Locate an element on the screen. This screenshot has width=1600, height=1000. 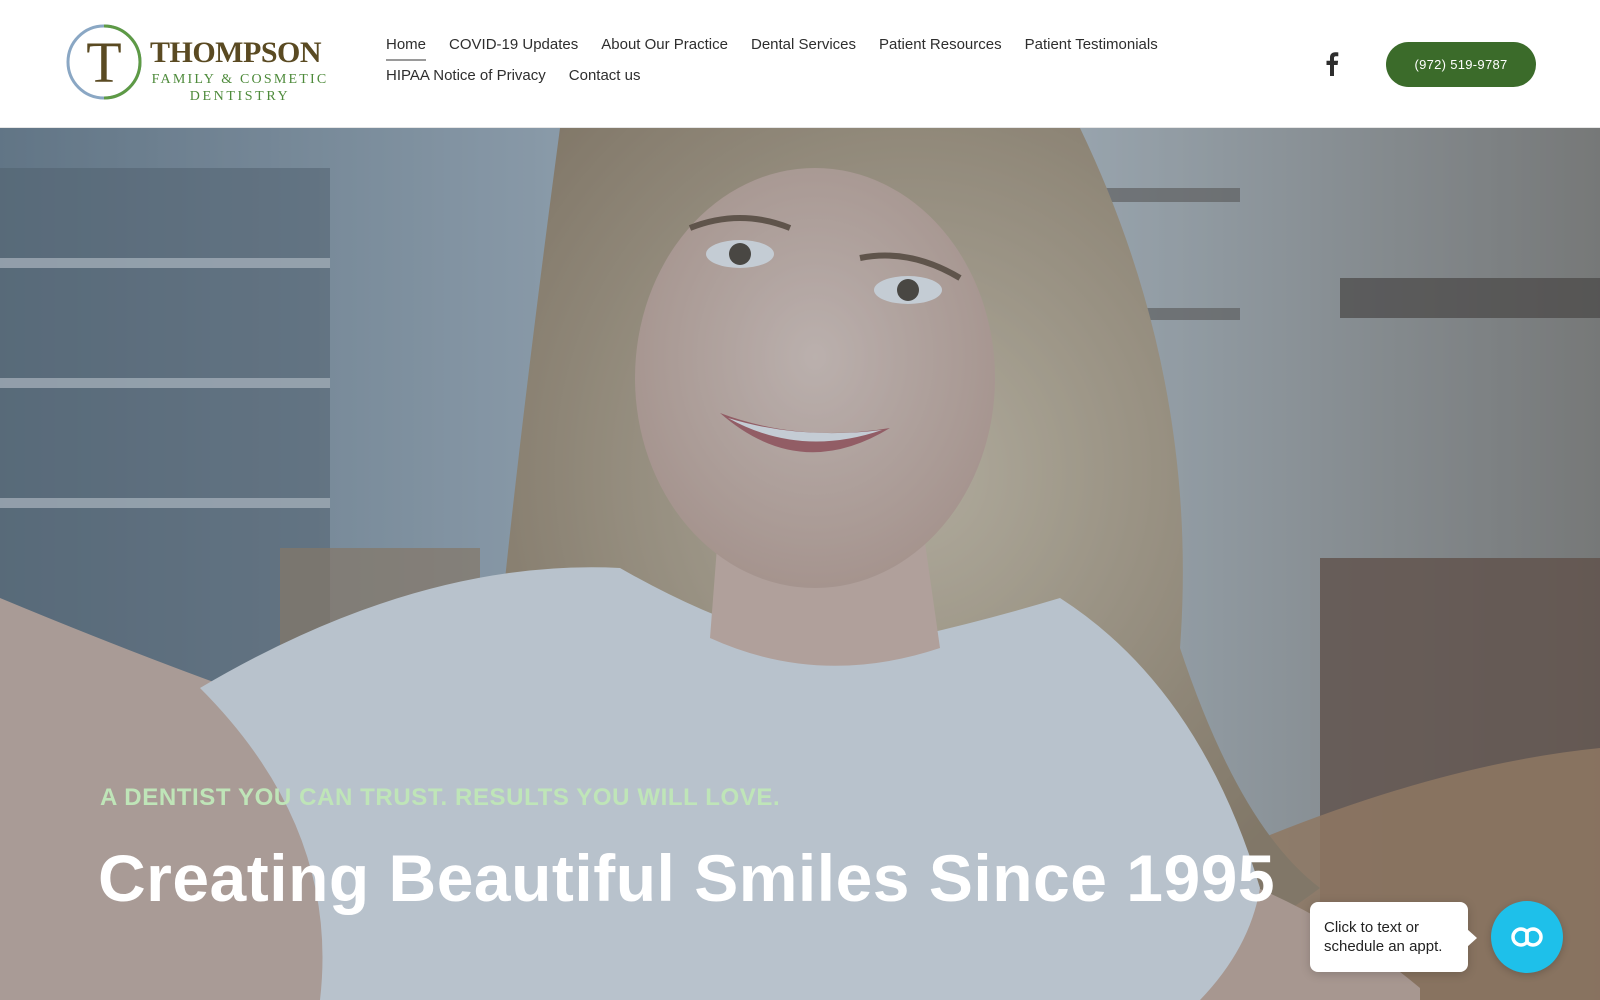
nav-item-patient-testimonials: Patient Testimonials is located at coordinates (1091, 47).